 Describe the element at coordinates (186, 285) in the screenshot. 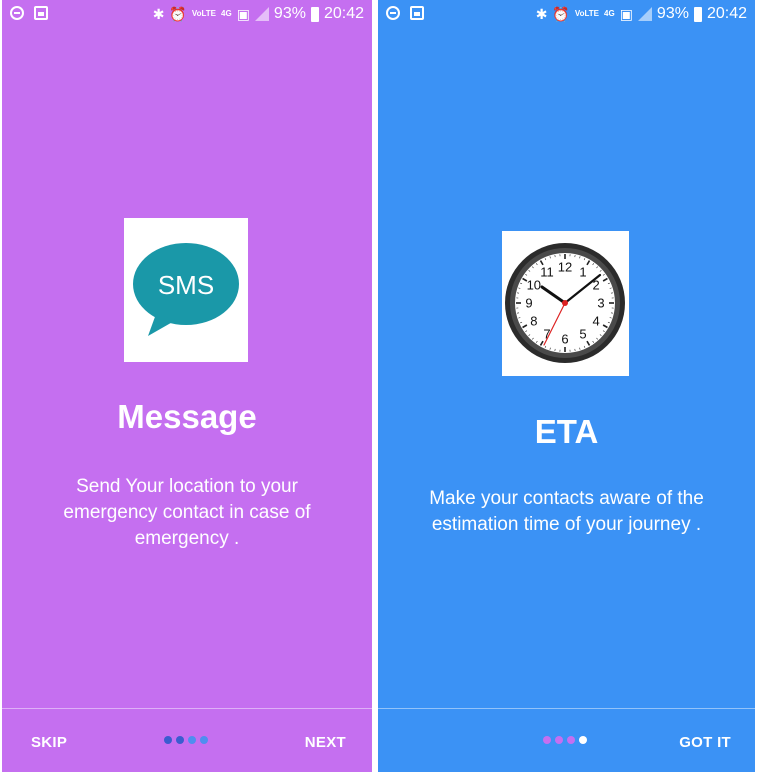

I see `sms-icon-text: SMS` at that location.